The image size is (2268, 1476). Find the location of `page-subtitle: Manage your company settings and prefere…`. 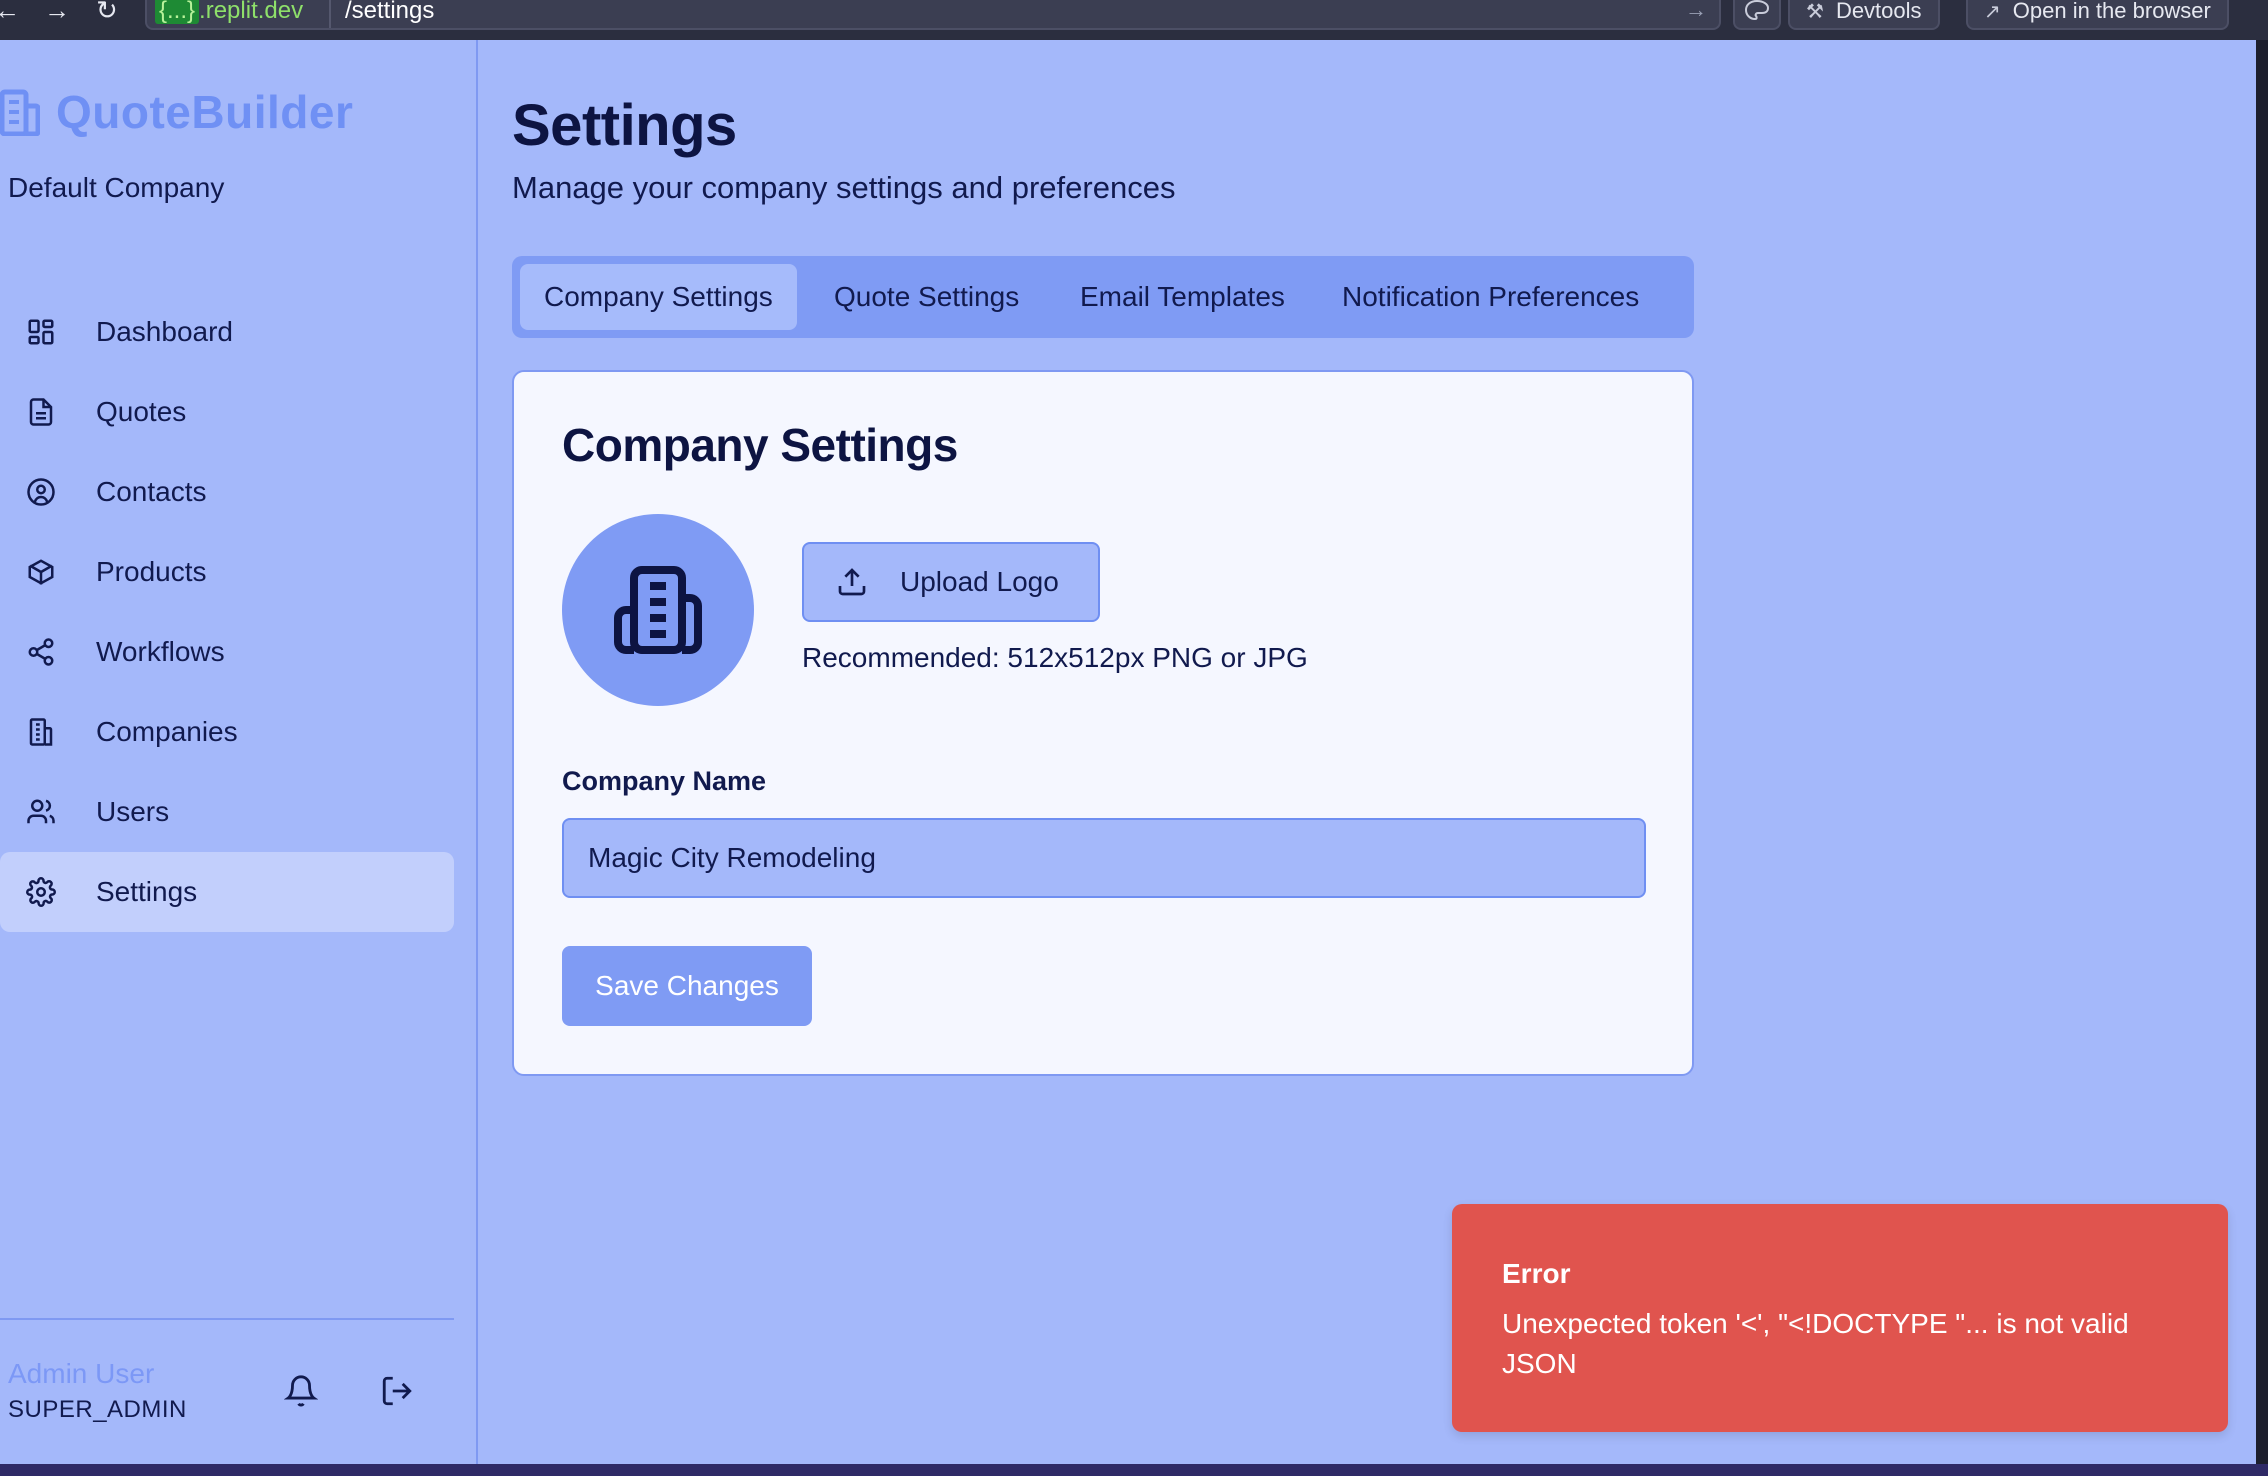

page-subtitle: Manage your company settings and prefere… is located at coordinates (844, 187).